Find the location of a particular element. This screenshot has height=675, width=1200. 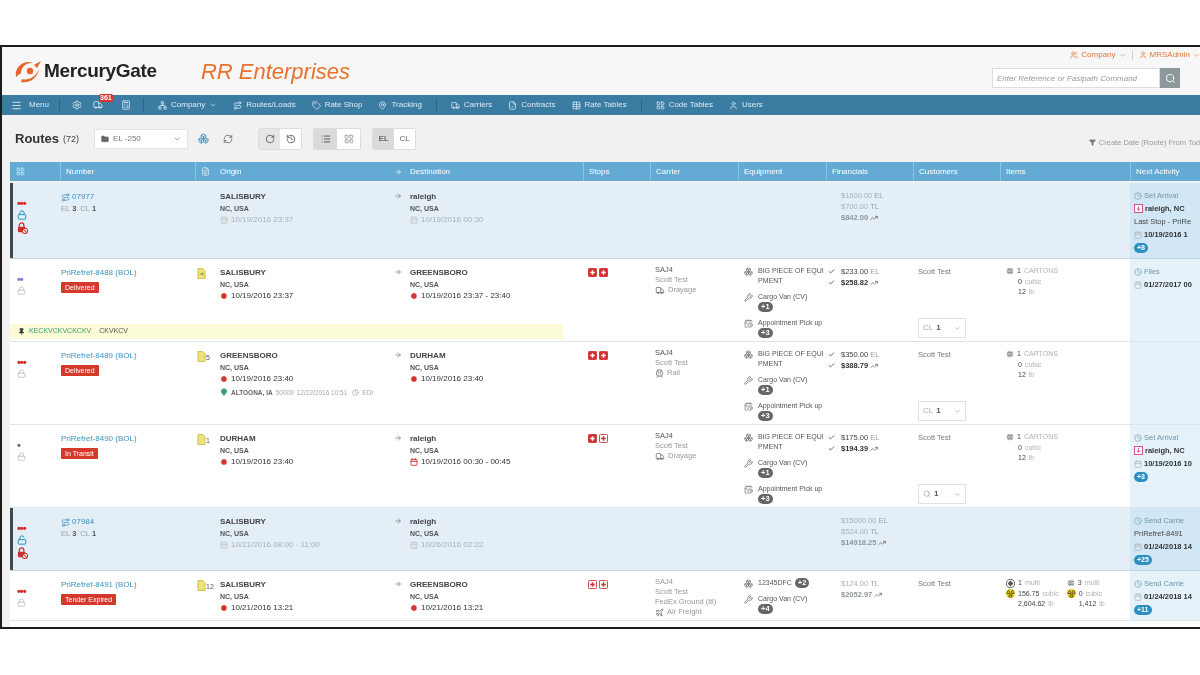

column-header: Number is located at coordinates (80, 171).